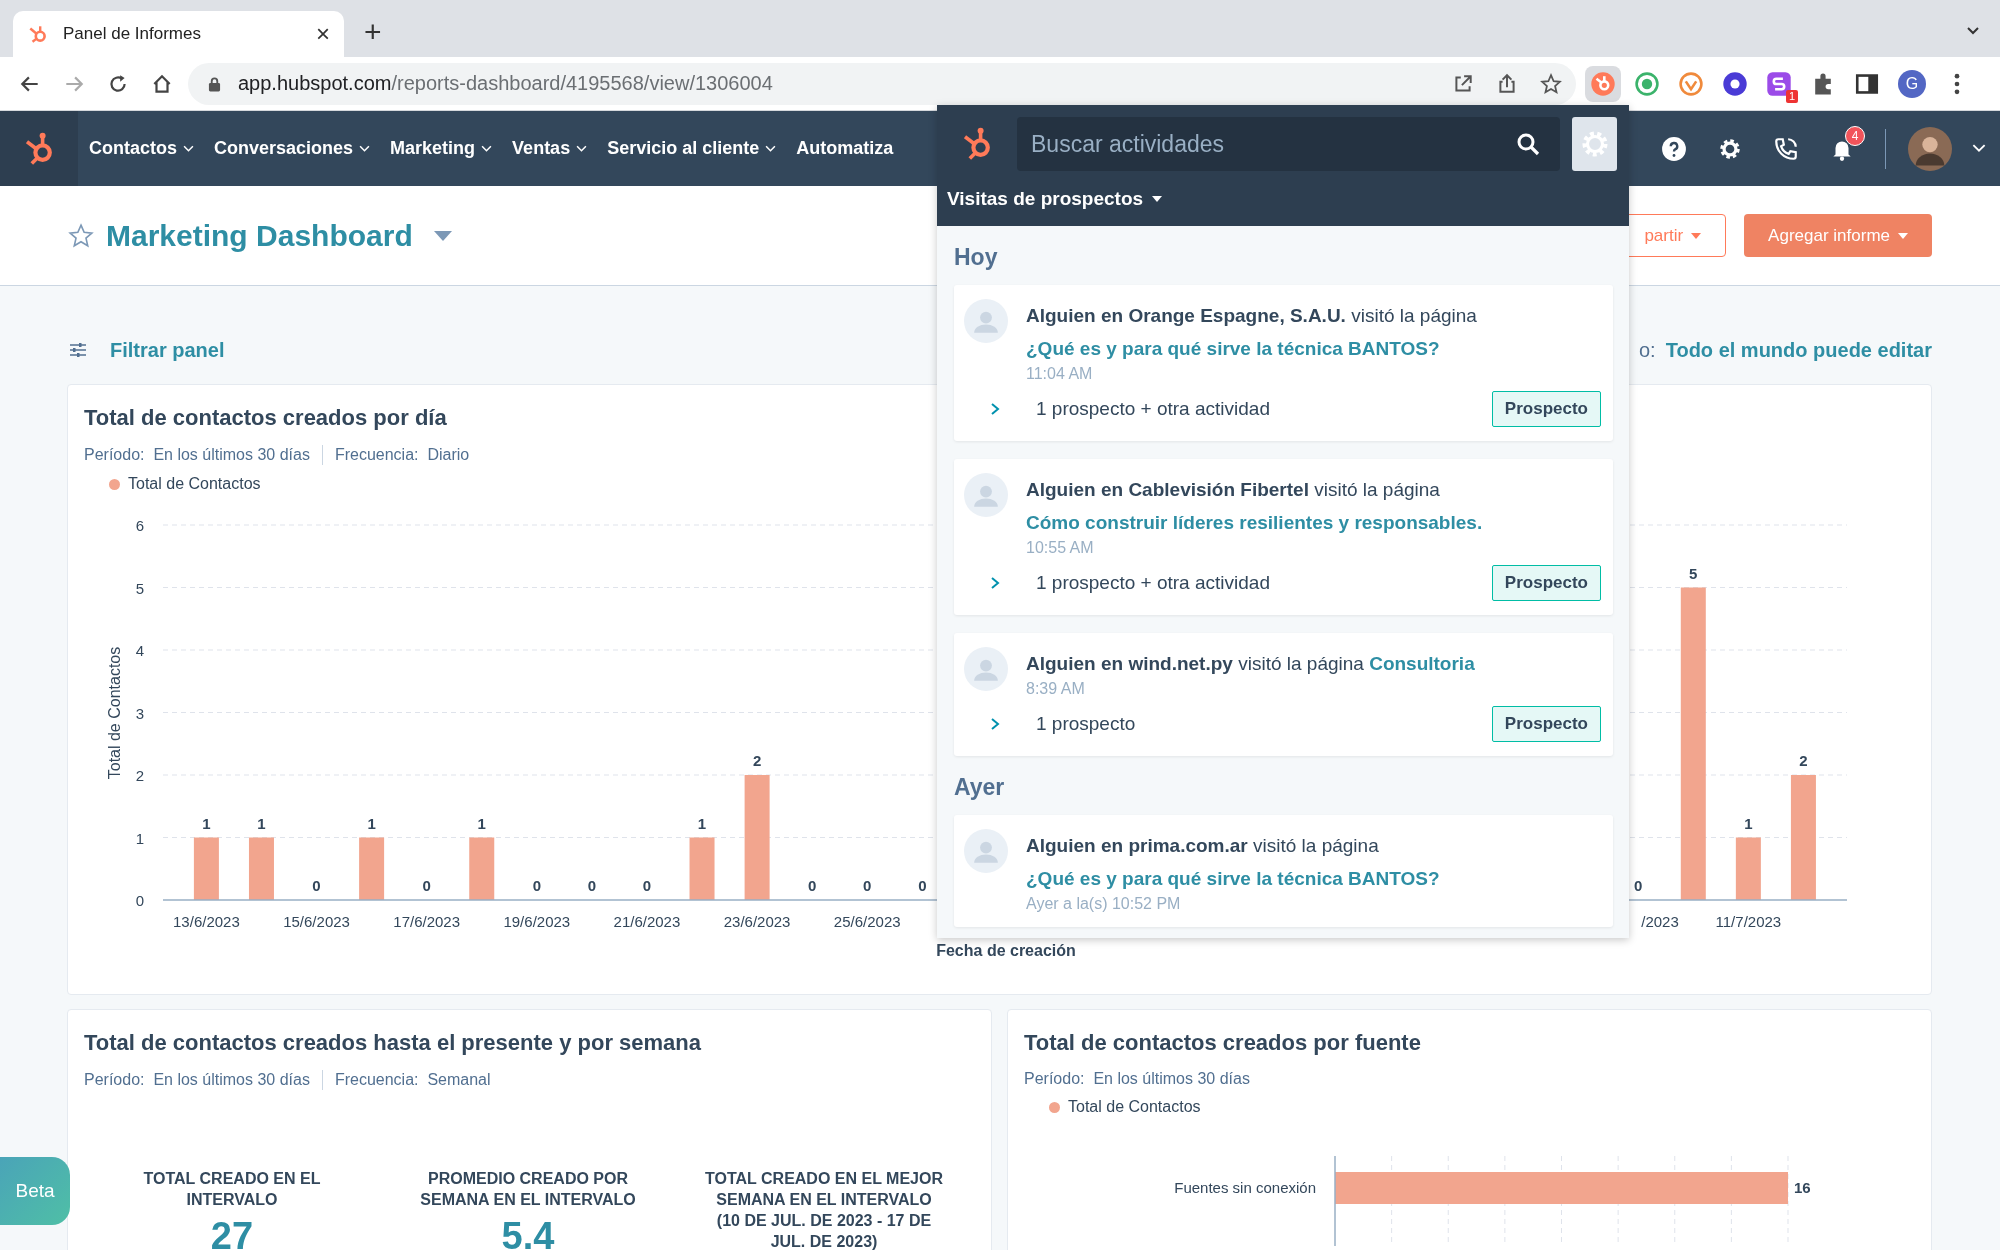 This screenshot has height=1250, width=2000. What do you see at coordinates (1233, 862) in the screenshot?
I see `visit-description: Alguien en prima.com.ar visitó la página ¿Qué es y para qué sirve la técnica BANTOS?` at bounding box center [1233, 862].